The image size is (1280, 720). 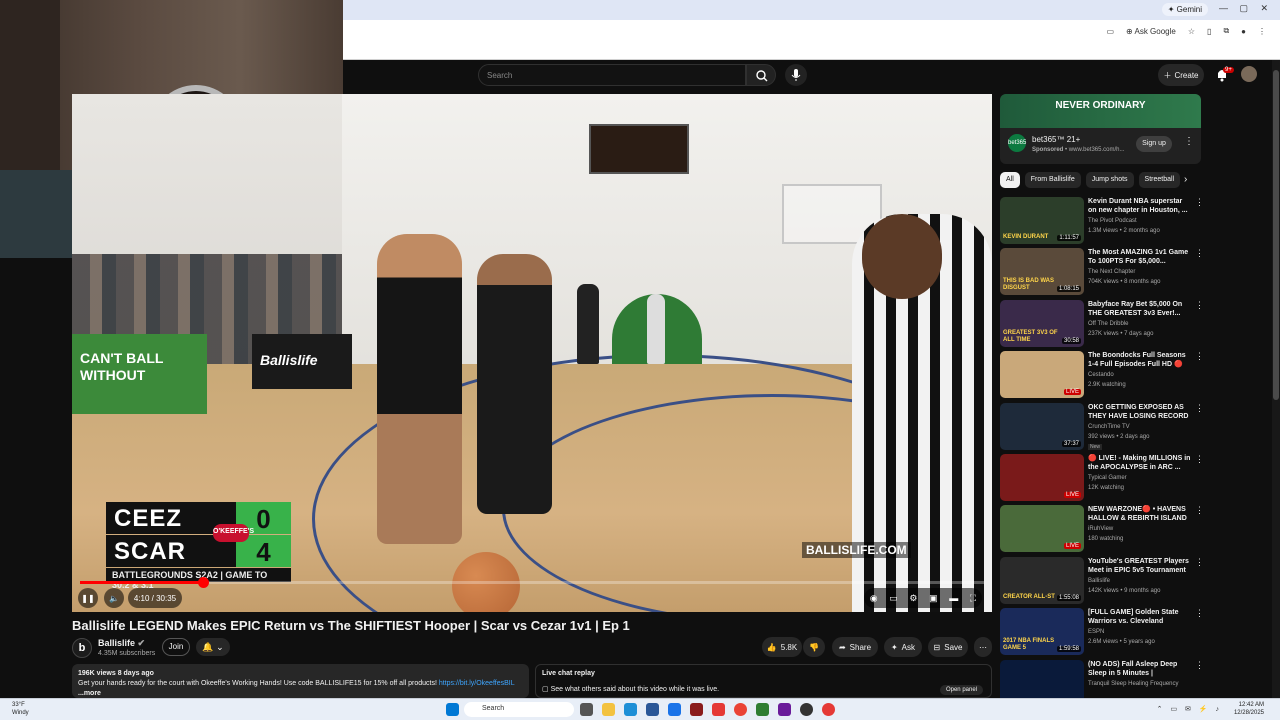 I want to click on taskbar-search: Search, so click(x=519, y=709).